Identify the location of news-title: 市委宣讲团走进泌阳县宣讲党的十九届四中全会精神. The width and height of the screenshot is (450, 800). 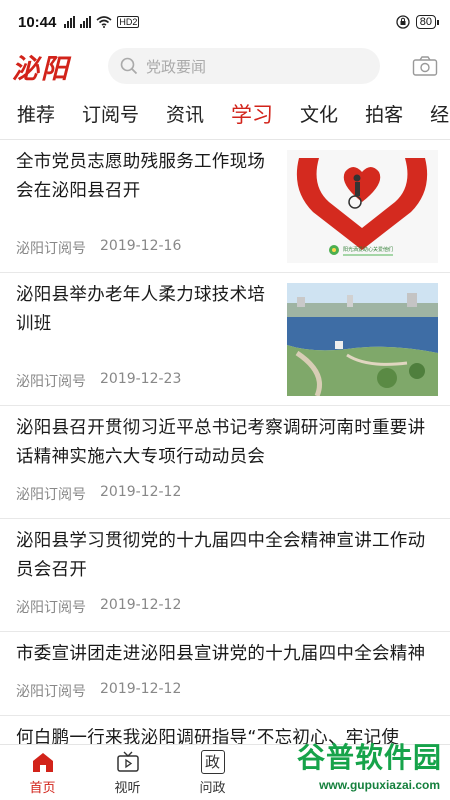
(221, 654).